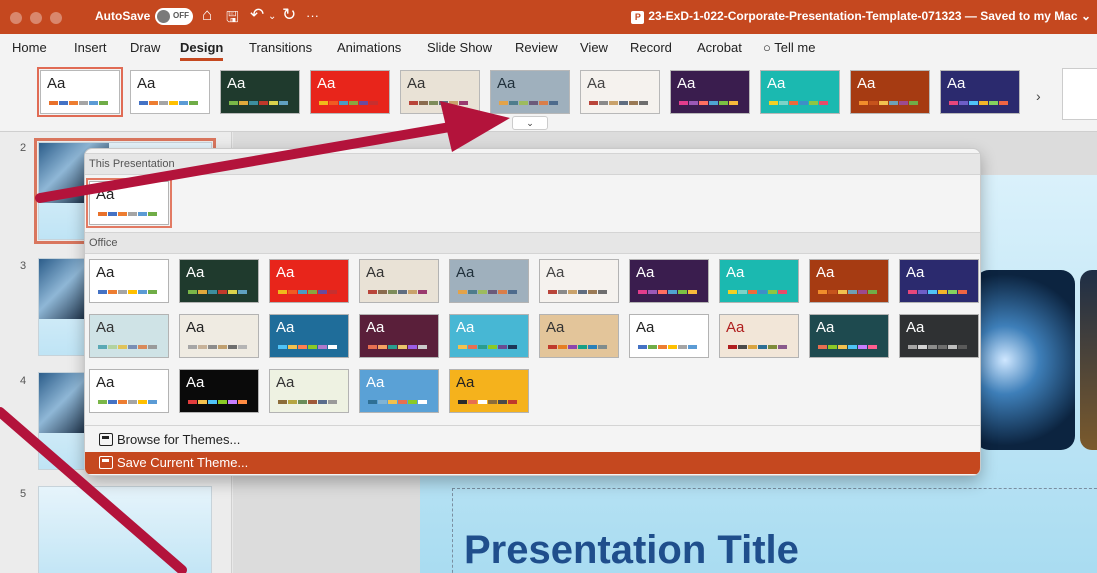  Describe the element at coordinates (800, 92) in the screenshot. I see `ribbon-theme-teal: Aa` at that location.